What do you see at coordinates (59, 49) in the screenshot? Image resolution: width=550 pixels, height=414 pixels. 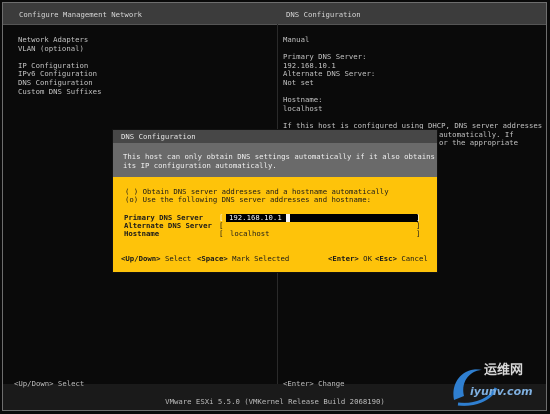 I see `menu-item-vlan: VLAN (optional)` at bounding box center [59, 49].